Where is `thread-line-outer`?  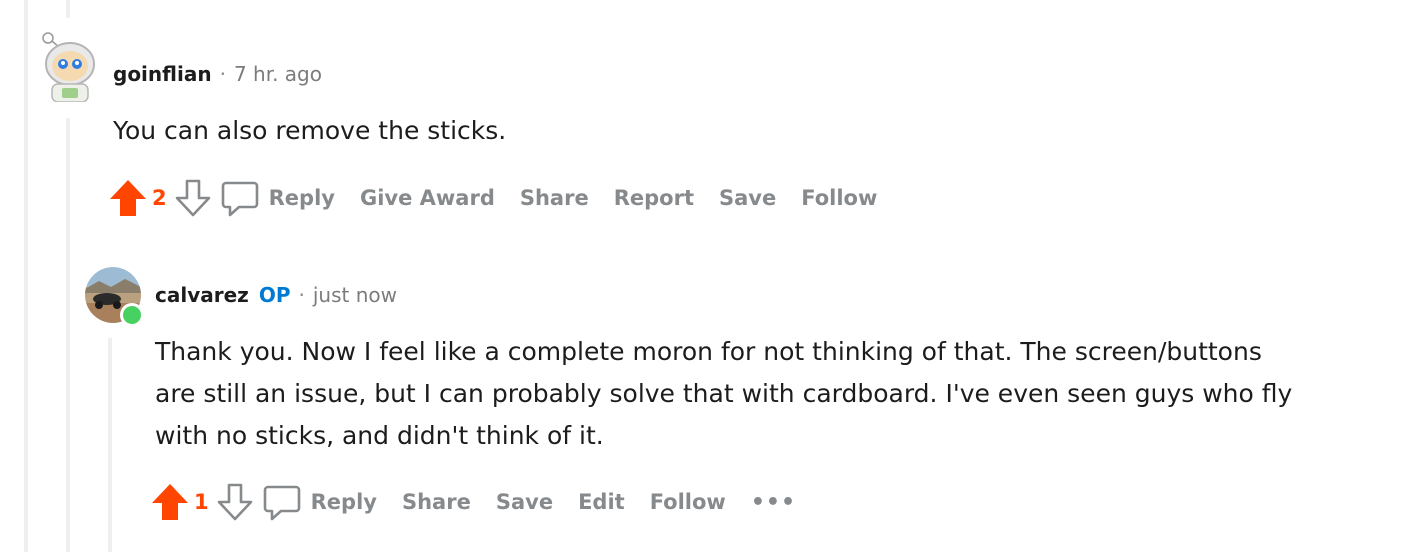 thread-line-outer is located at coordinates (26, 276).